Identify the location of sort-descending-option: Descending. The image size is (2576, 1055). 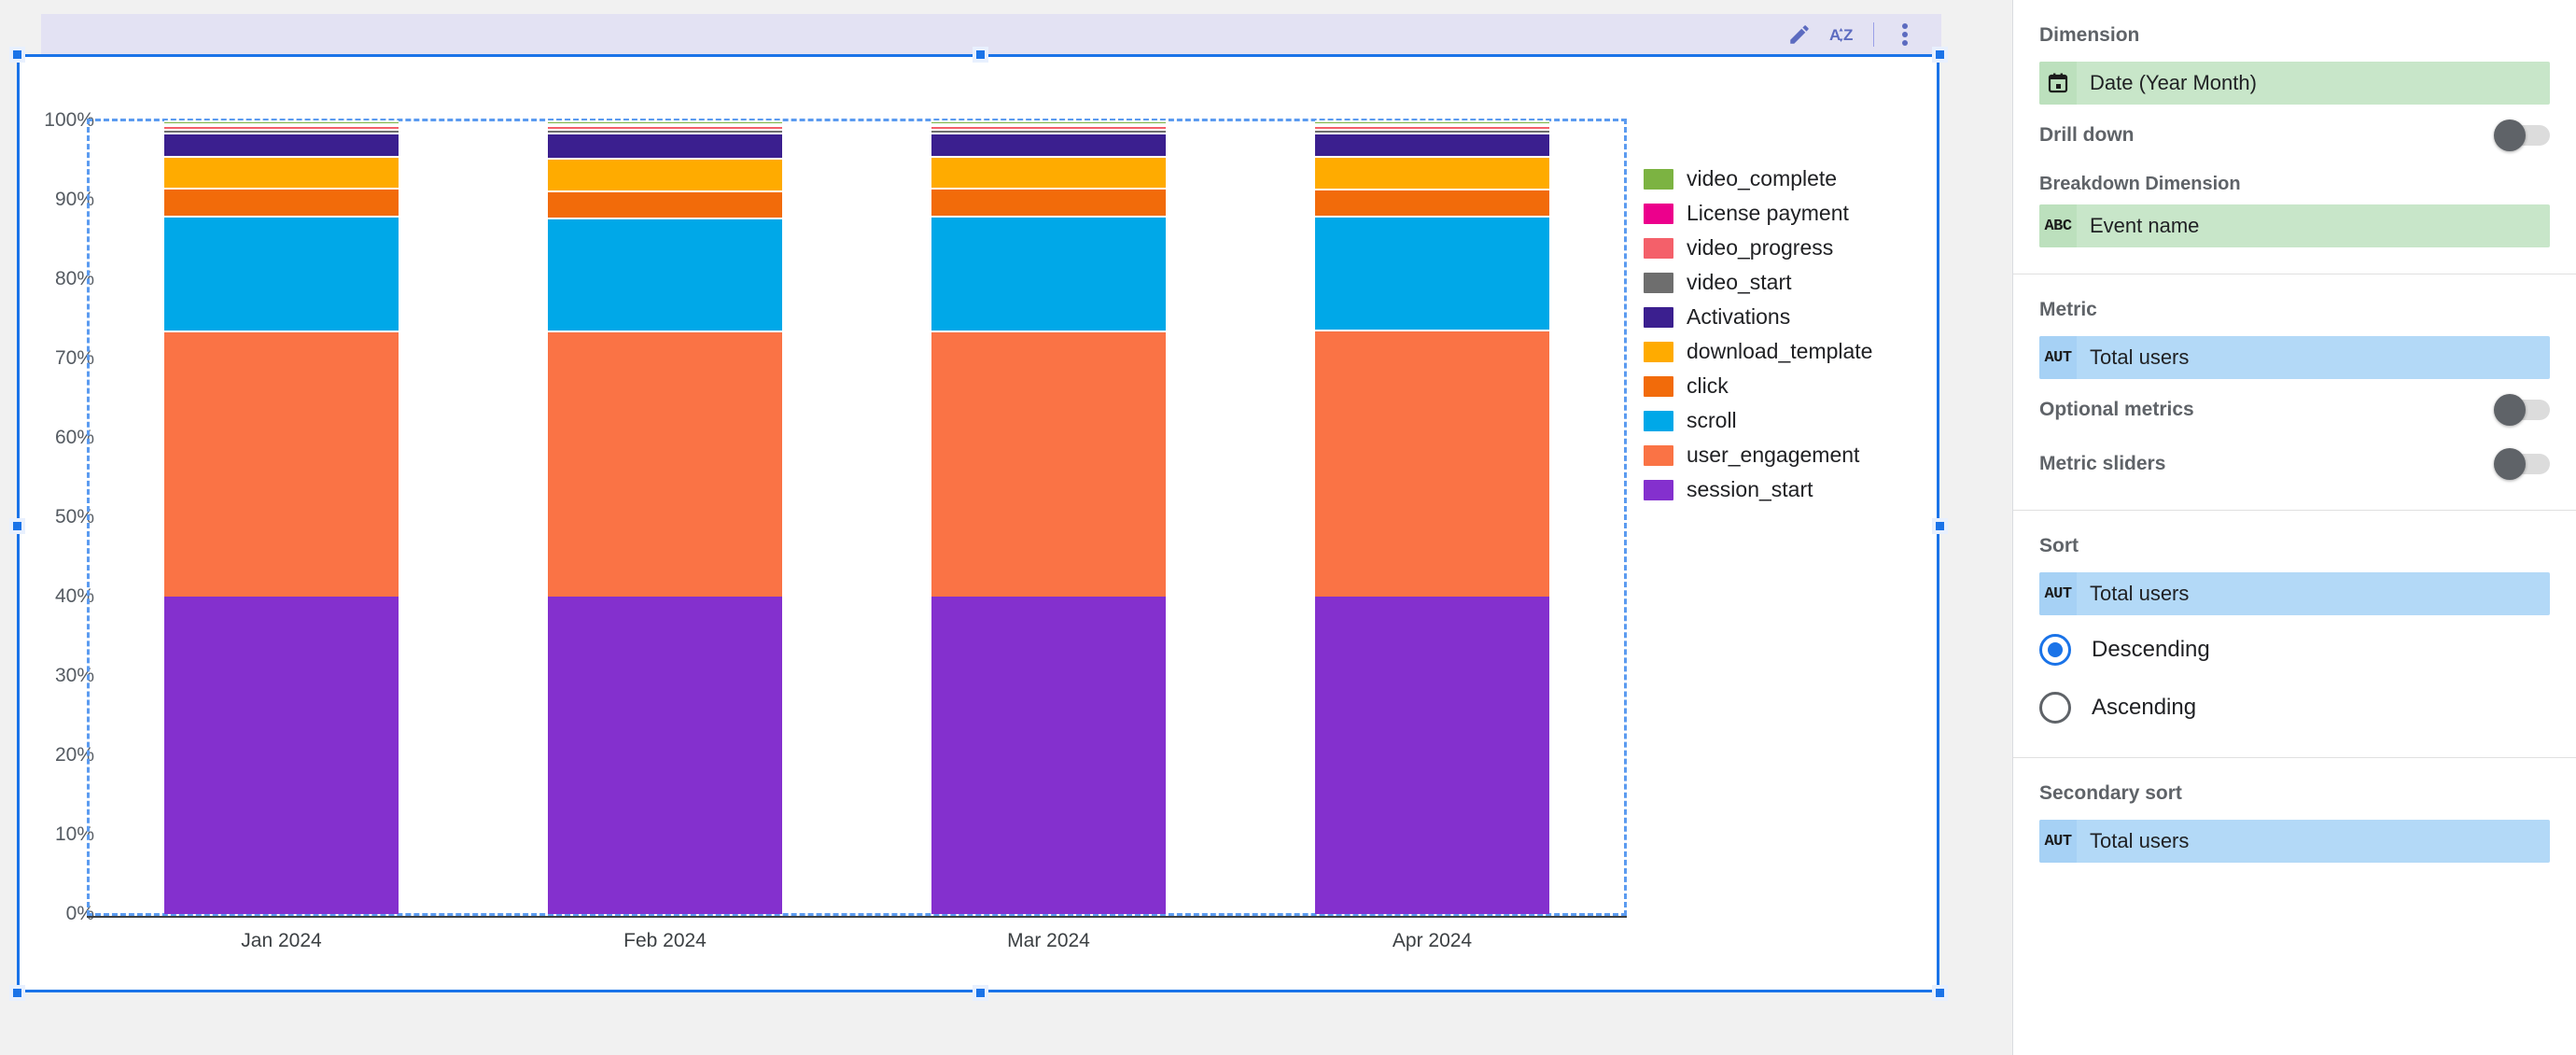
(2294, 650).